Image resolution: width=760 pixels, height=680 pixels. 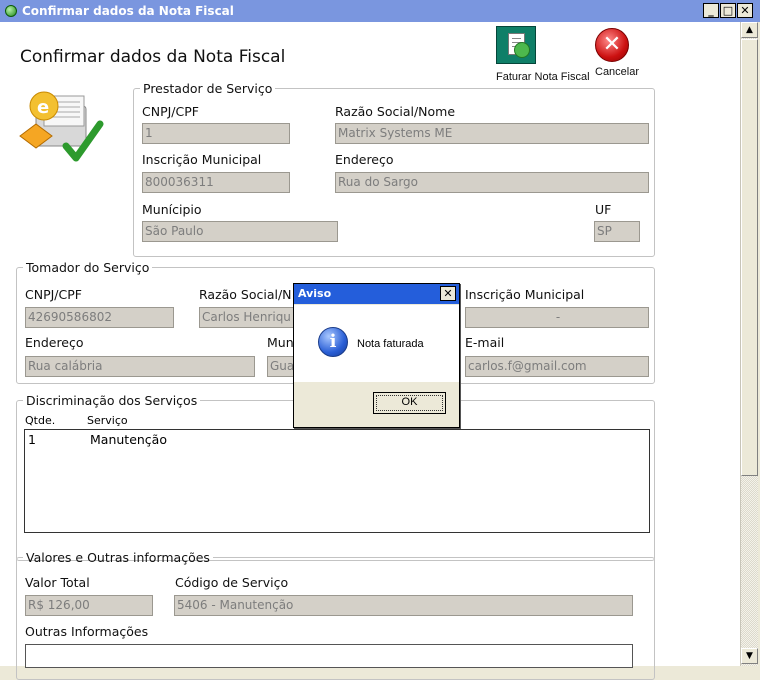 I want to click on tomador-razao-label: Razão Social/N, so click(x=245, y=294).